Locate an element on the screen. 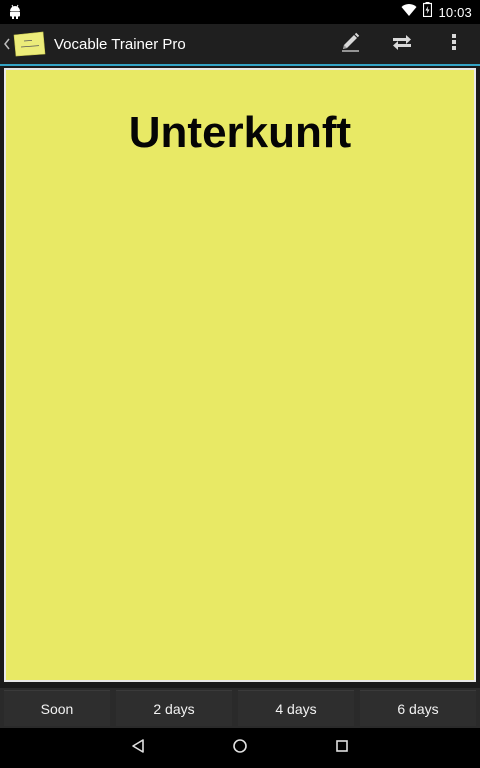 Image resolution: width=480 pixels, height=768 pixels. swap-icon is located at coordinates (402, 44).